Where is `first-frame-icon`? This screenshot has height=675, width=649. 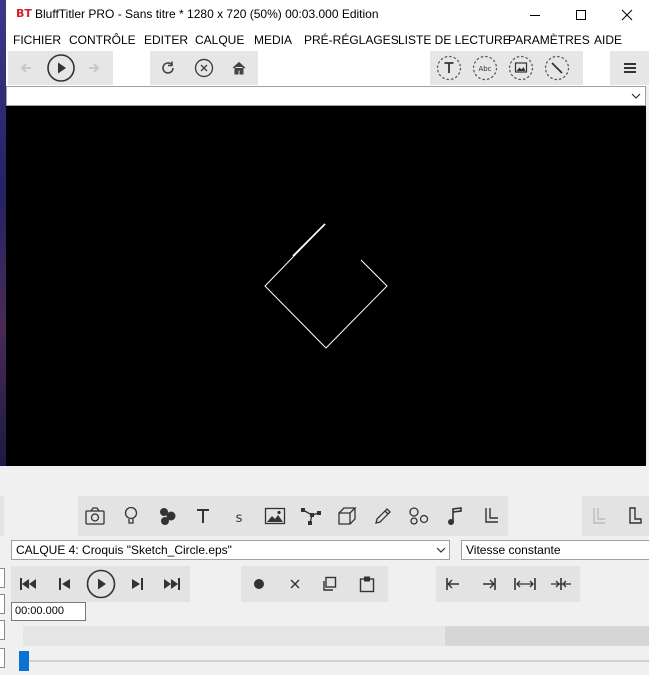
first-frame-icon is located at coordinates (28, 584).